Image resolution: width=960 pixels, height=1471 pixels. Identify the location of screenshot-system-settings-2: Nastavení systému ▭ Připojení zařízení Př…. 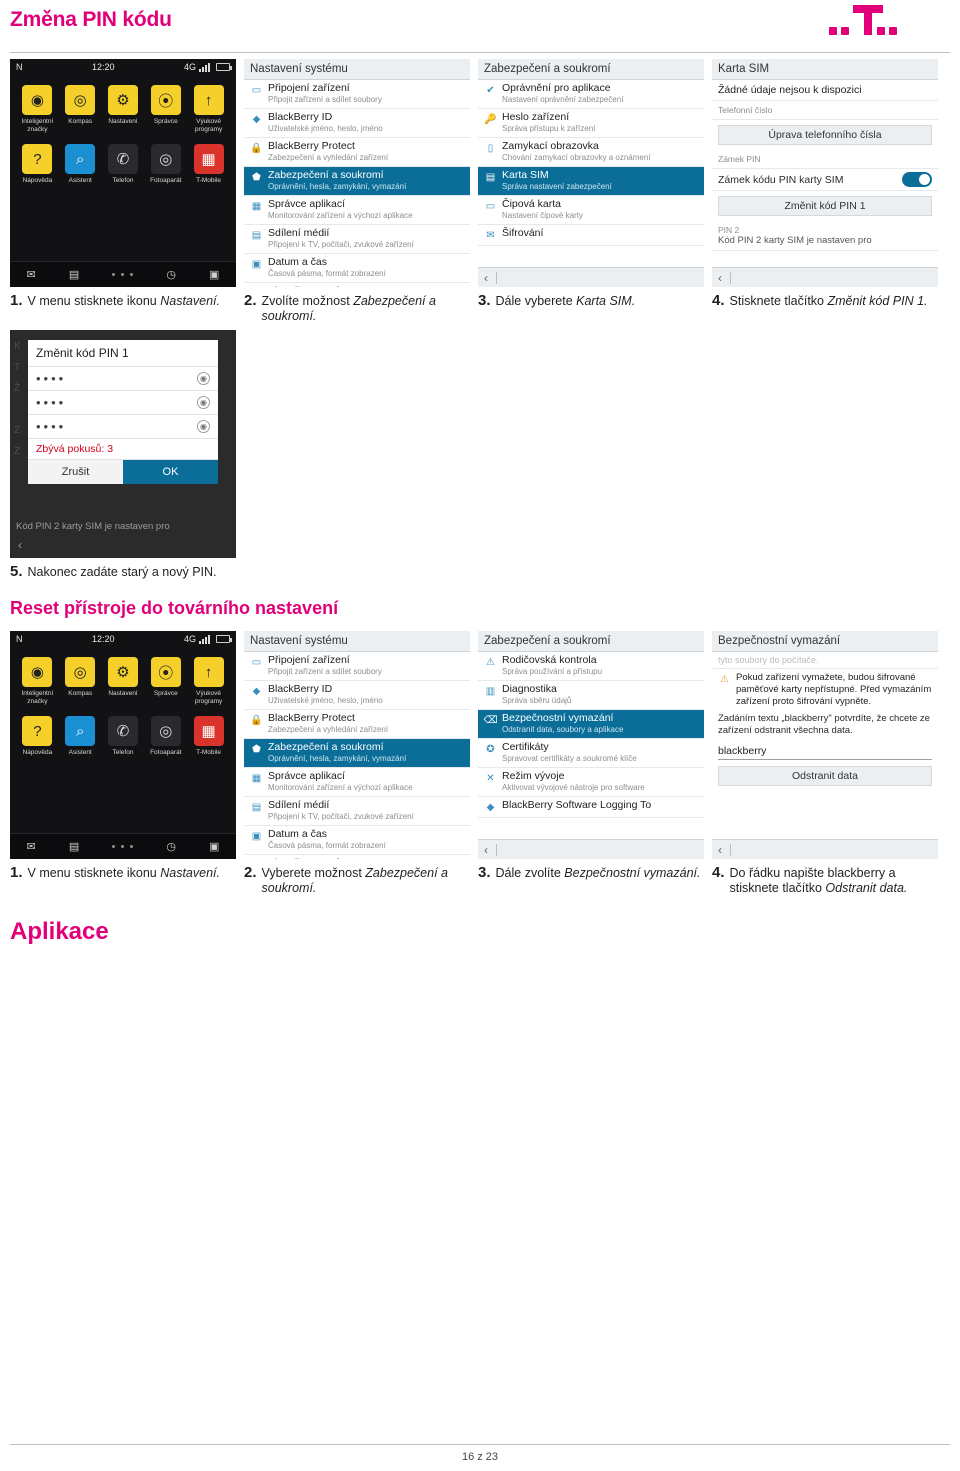
(357, 745).